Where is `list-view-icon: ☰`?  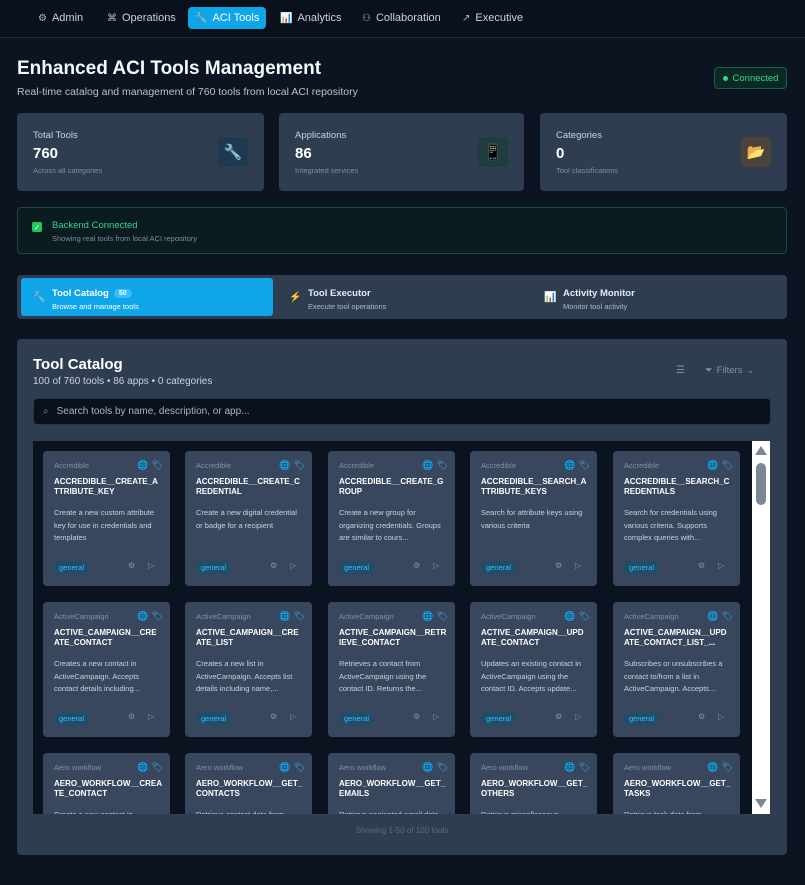
list-view-icon: ☰ is located at coordinates (680, 370).